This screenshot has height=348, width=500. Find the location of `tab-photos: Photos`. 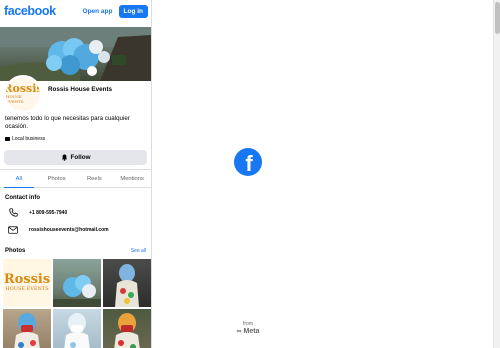

tab-photos: Photos is located at coordinates (57, 178).